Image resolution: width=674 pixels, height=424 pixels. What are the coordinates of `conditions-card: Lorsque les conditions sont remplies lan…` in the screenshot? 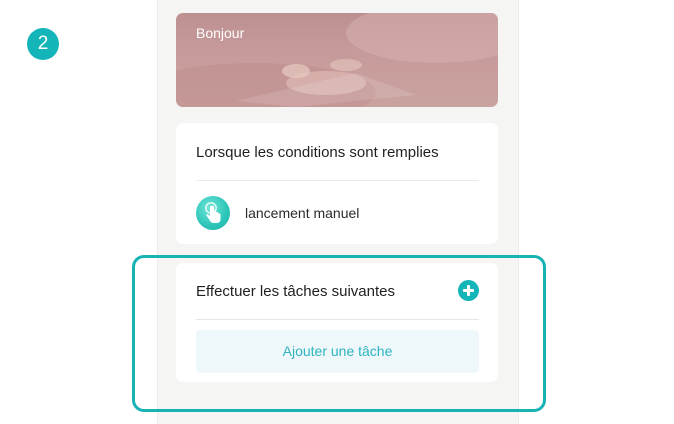 It's located at (337, 183).